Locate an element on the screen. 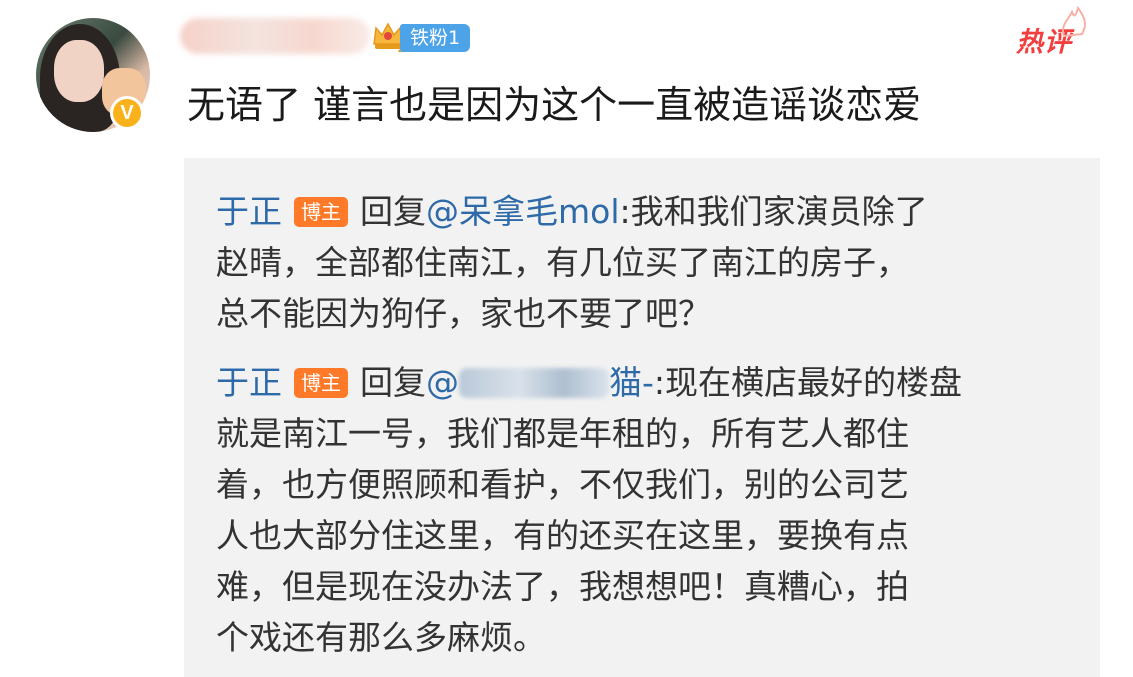  mention-link: @呆拿毛mol is located at coordinates (523, 211).